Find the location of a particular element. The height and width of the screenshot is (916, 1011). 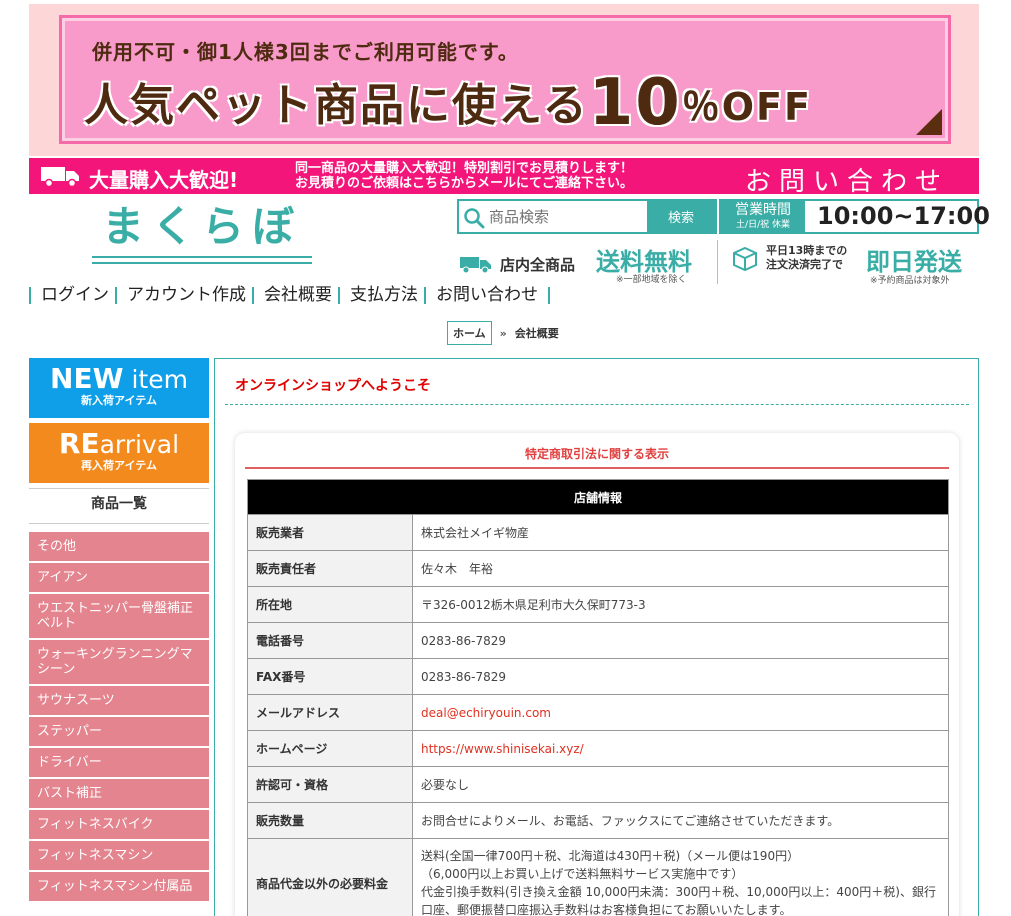

promo-line2: 人気ペット商品に使える10％OFF is located at coordinates (448, 103).